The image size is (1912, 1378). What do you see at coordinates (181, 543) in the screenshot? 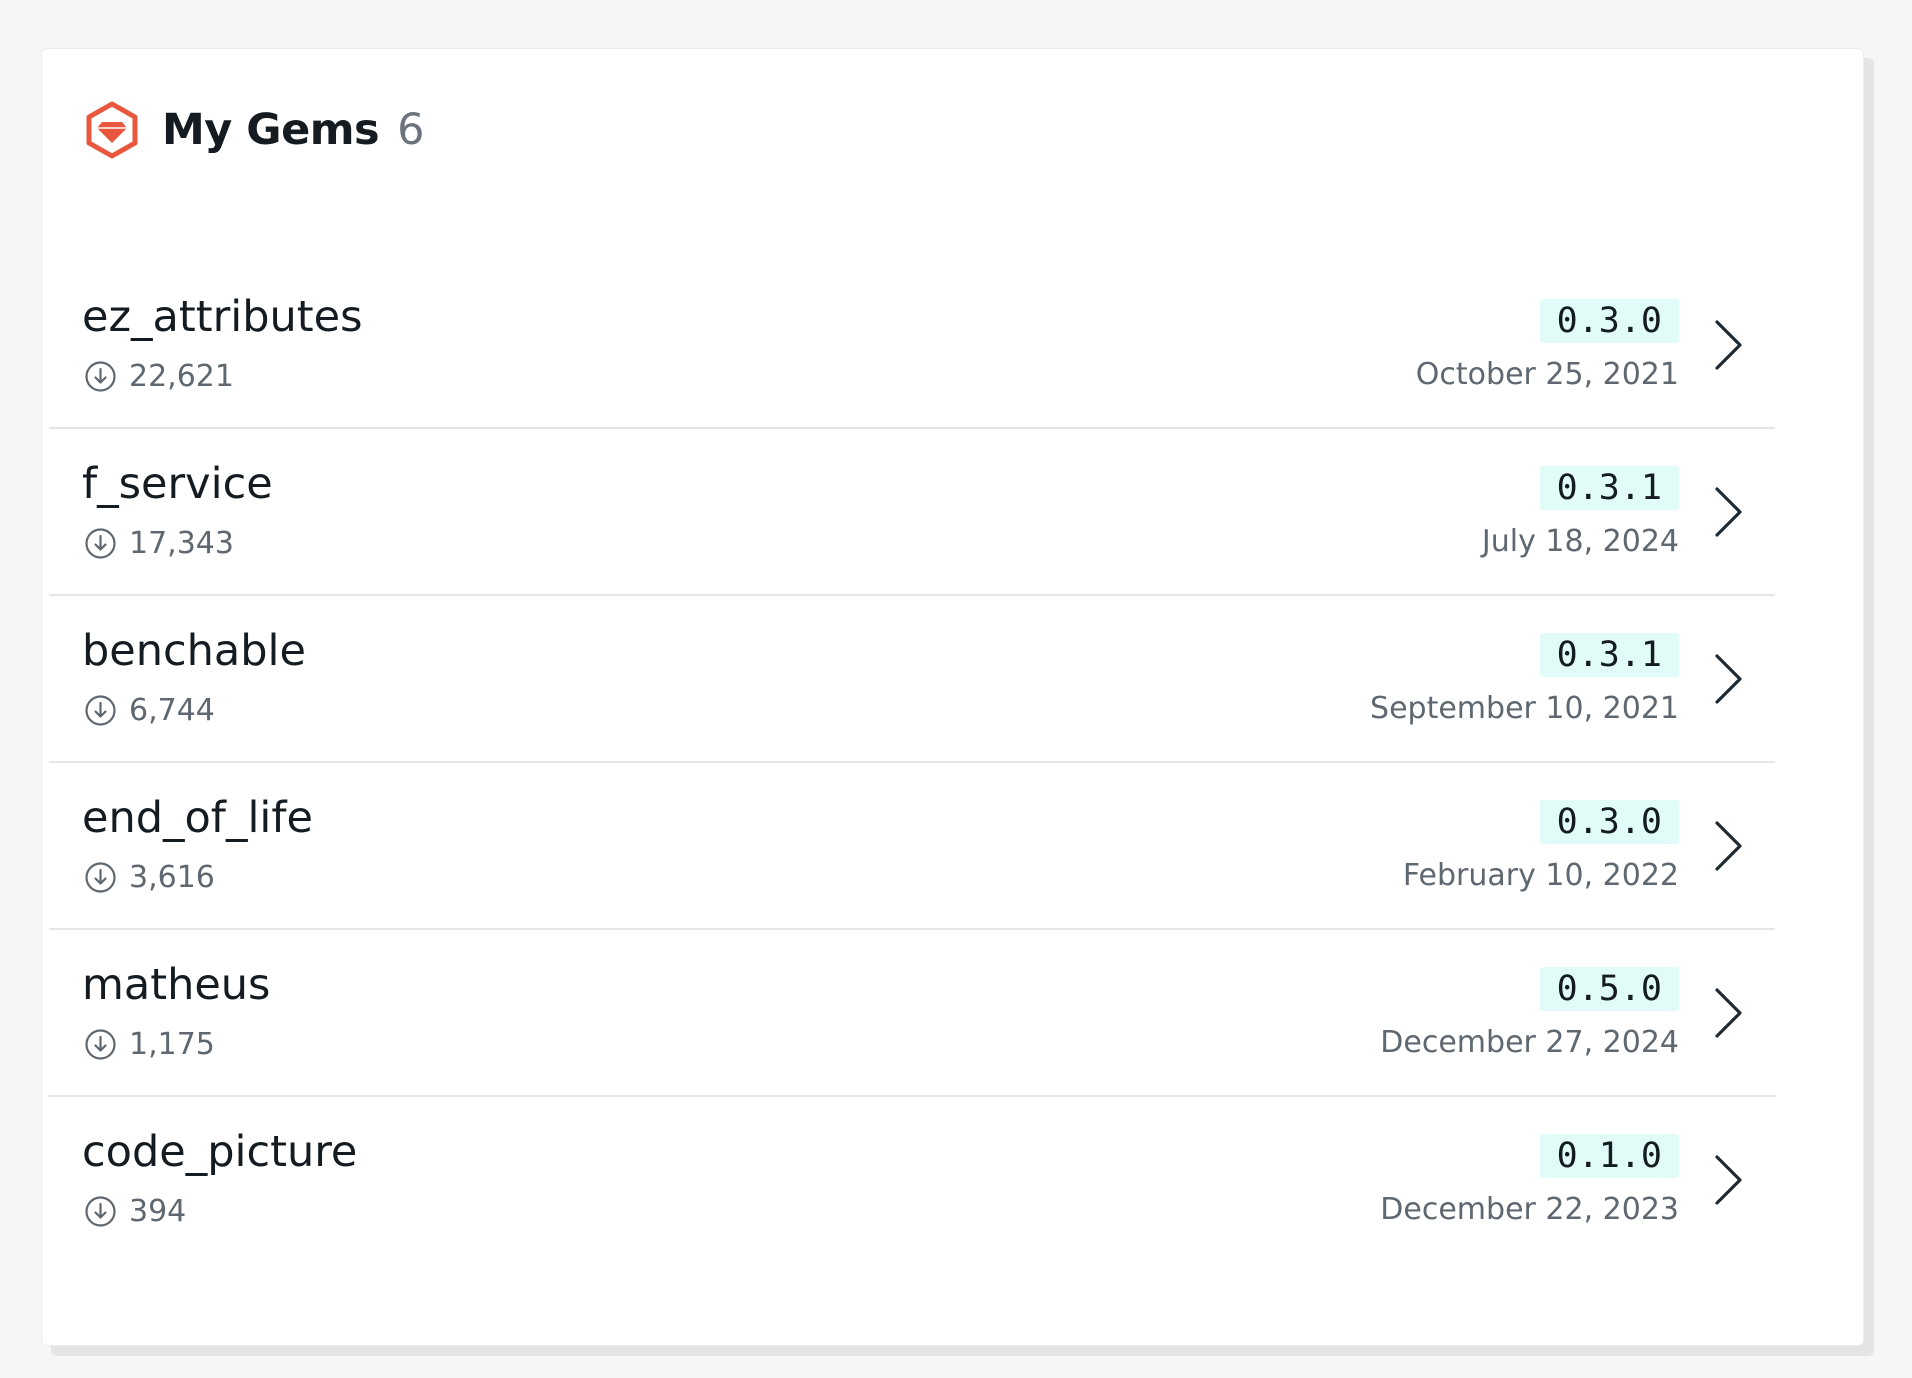
I see `download-count-value: 17,343` at bounding box center [181, 543].